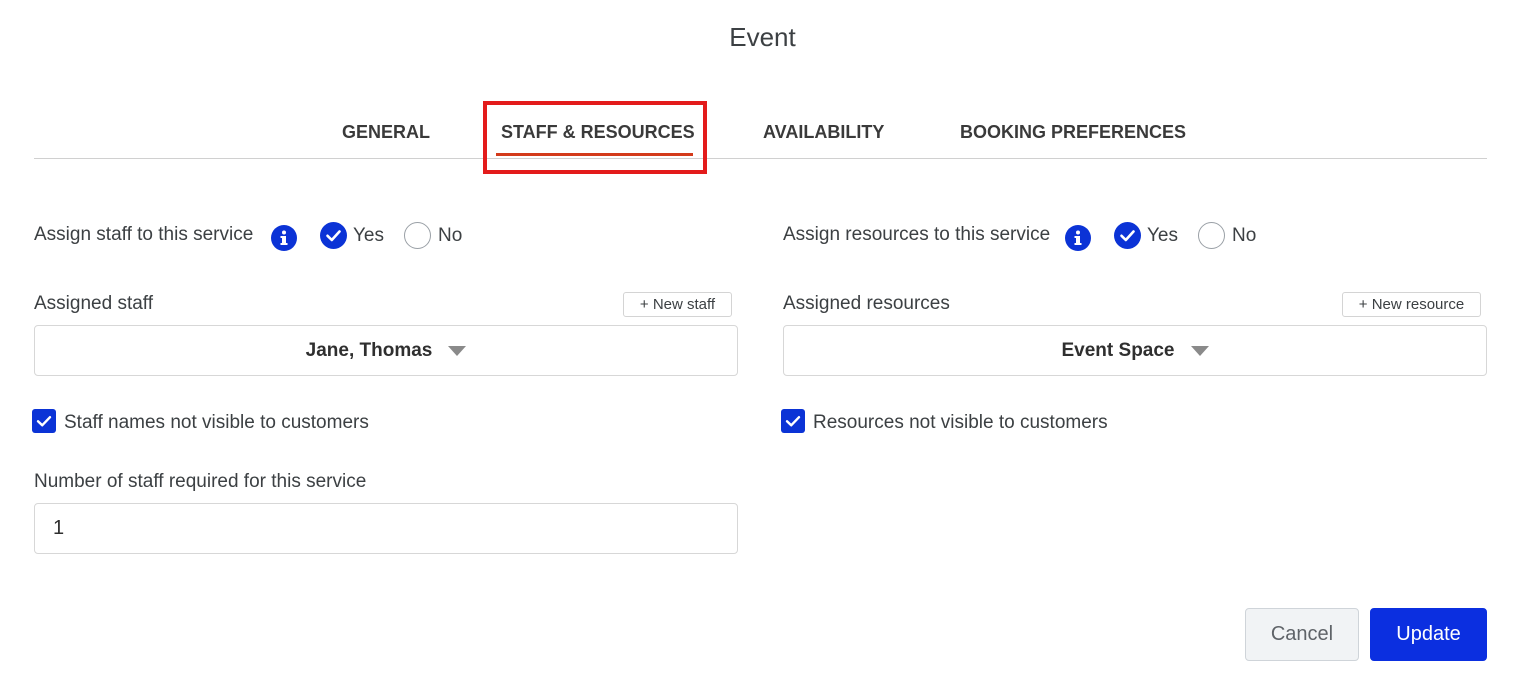 Image resolution: width=1525 pixels, height=685 pixels. I want to click on assign-staff-yes-radio, so click(333, 235).